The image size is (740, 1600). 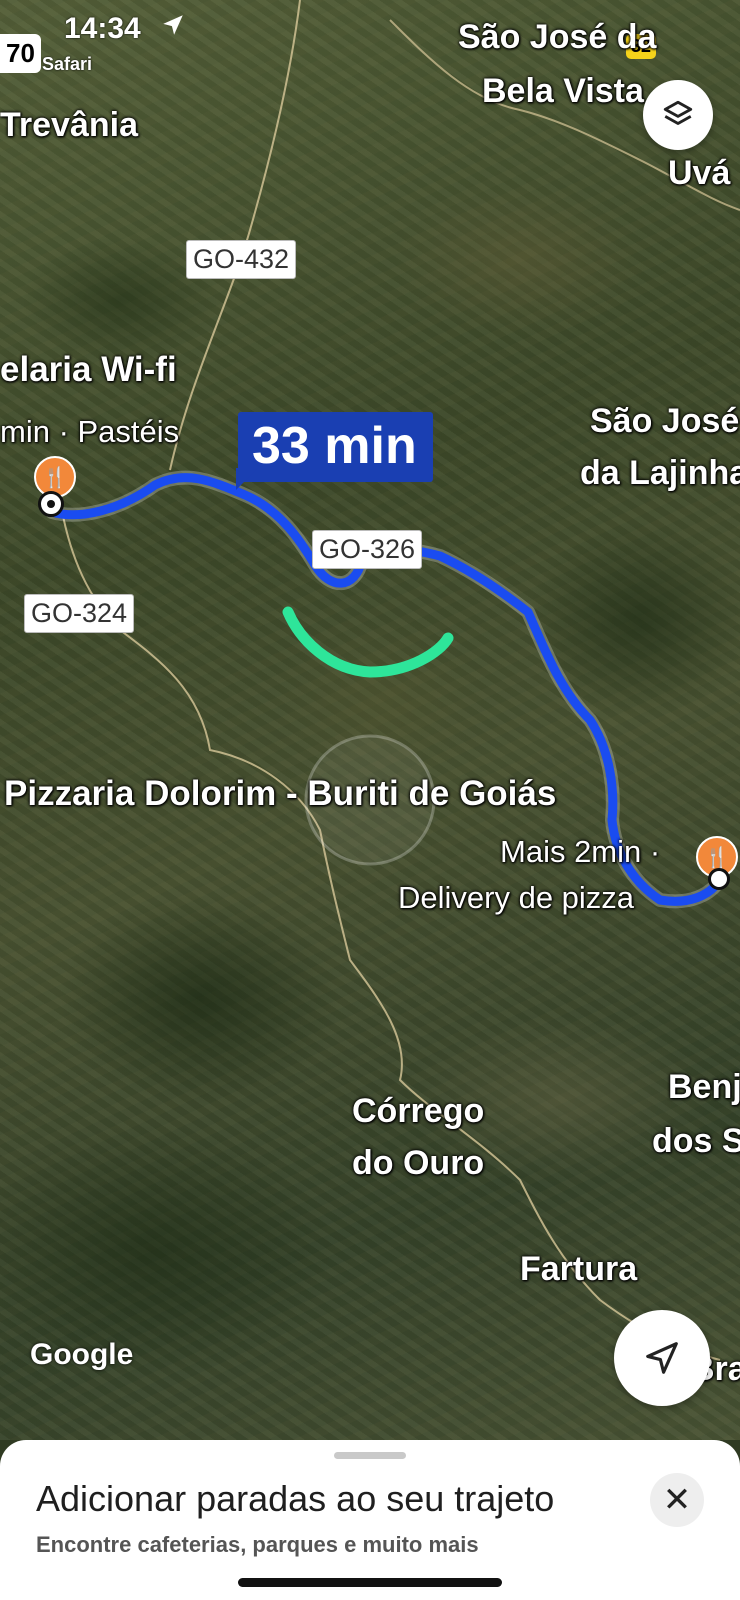 I want to click on close-icon: ✕, so click(x=677, y=1500).